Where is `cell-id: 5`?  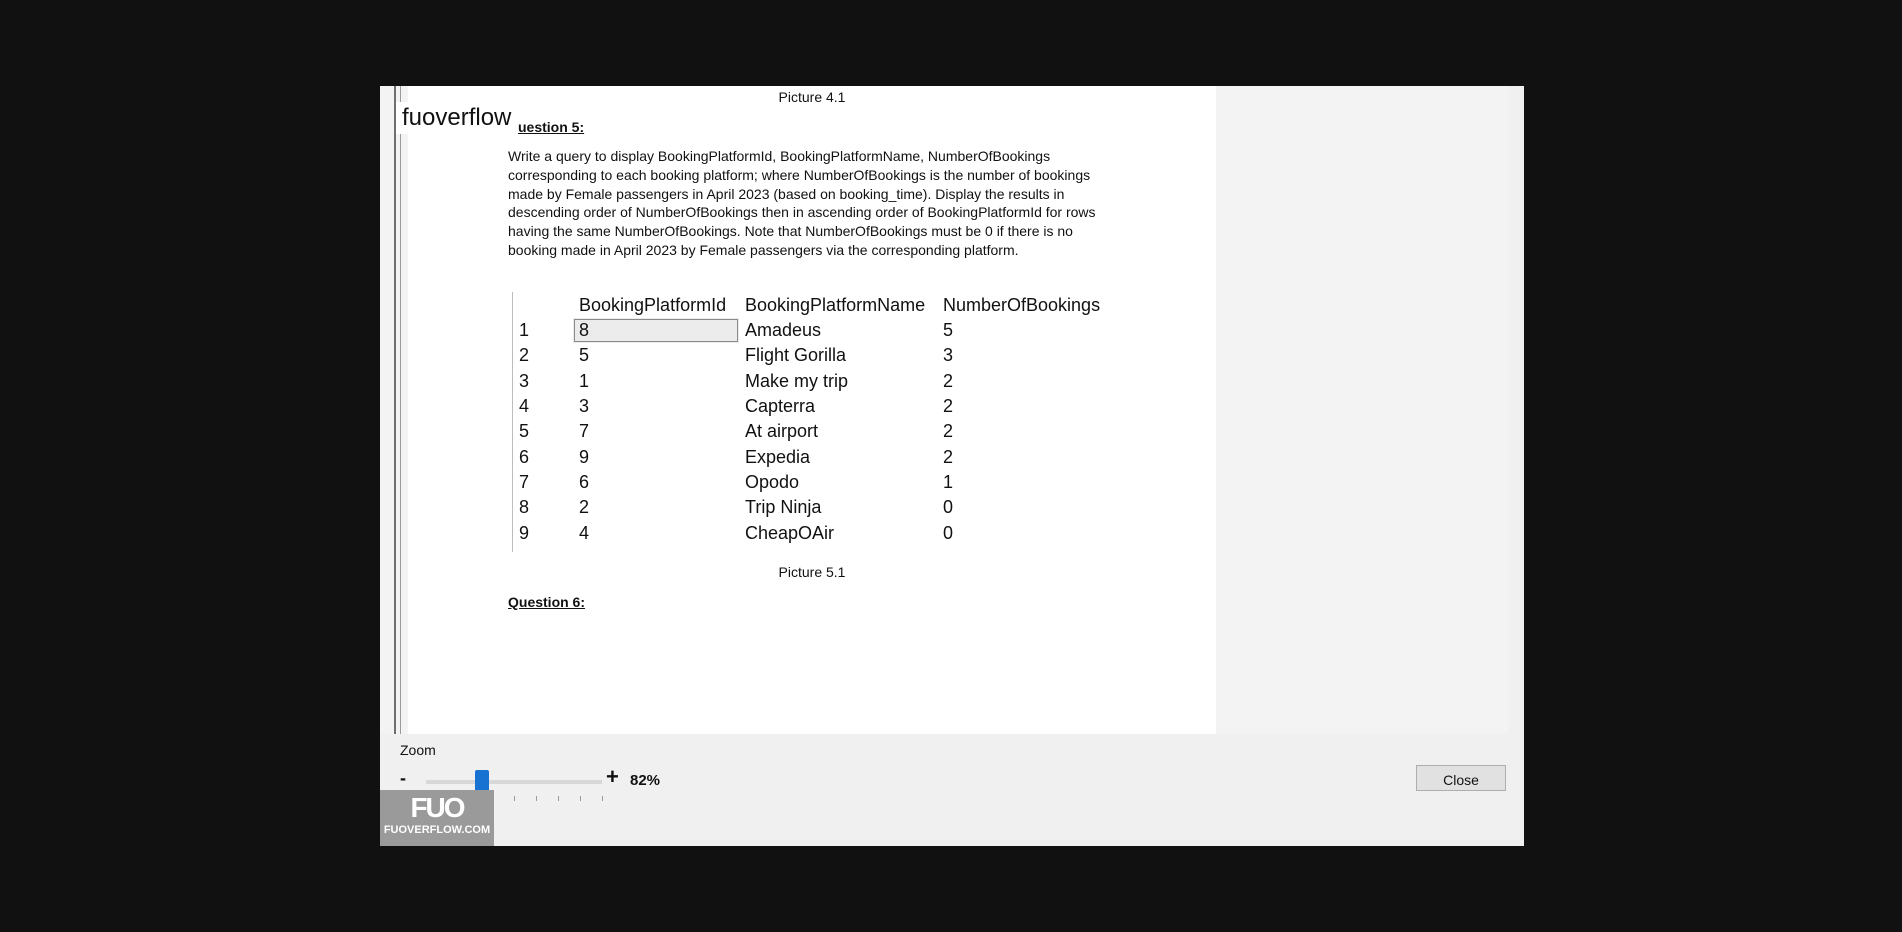 cell-id: 5 is located at coordinates (584, 355).